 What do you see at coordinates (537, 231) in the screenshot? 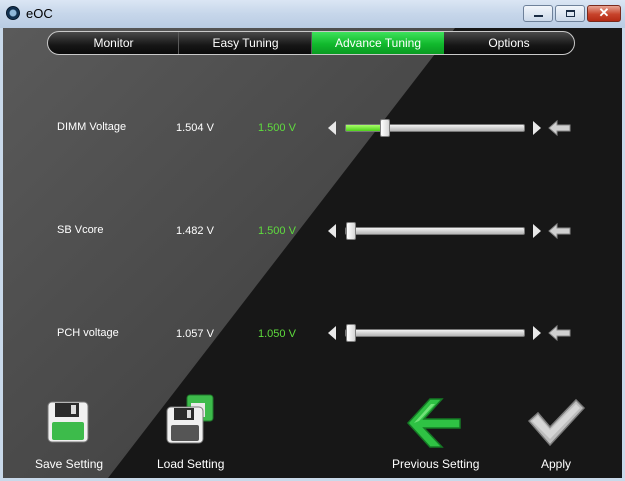
I see `sb-vcore-increase-icon` at bounding box center [537, 231].